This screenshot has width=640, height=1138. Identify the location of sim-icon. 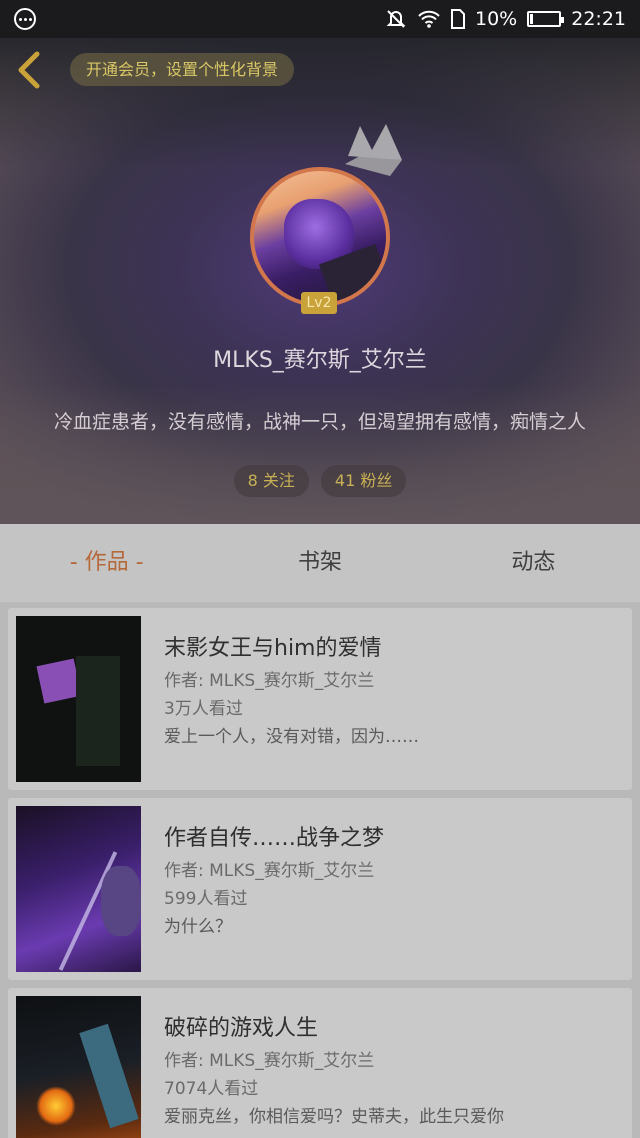
(458, 19).